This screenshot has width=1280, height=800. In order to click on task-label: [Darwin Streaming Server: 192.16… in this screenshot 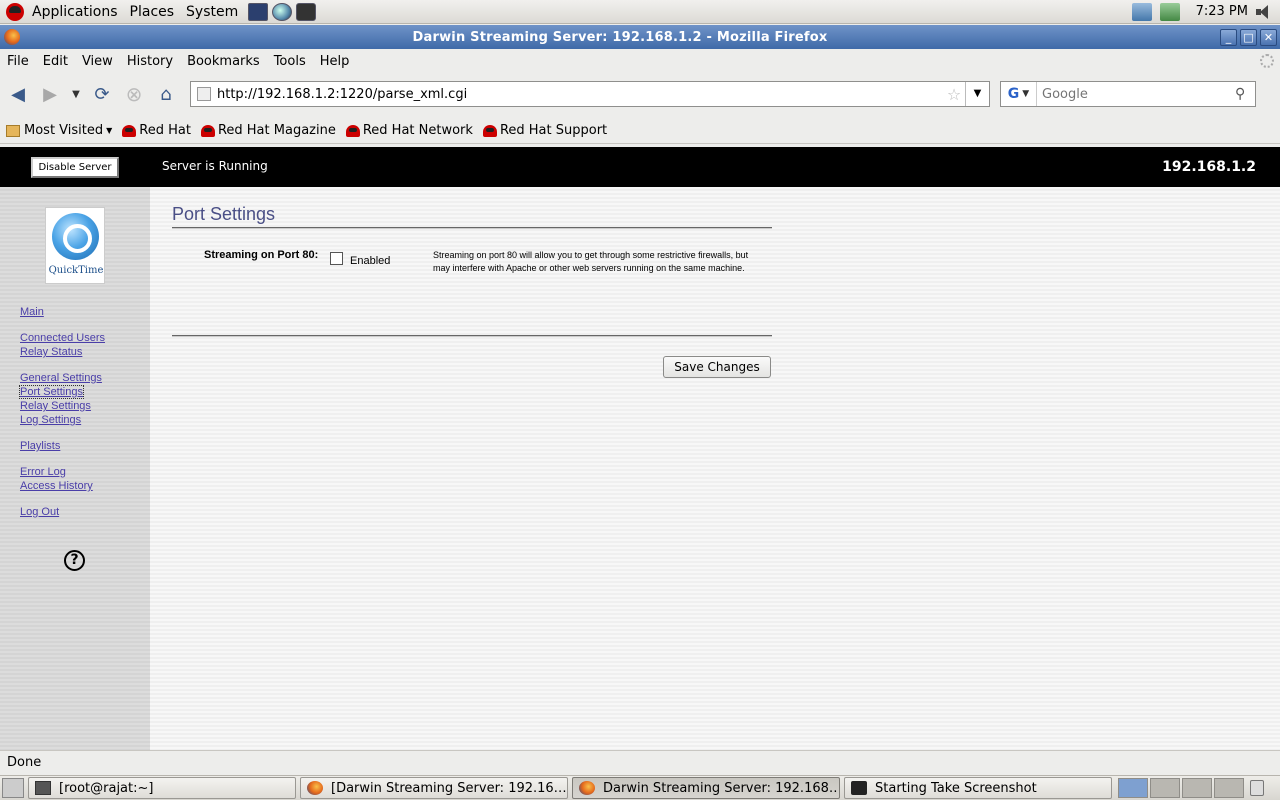, I will do `click(449, 788)`.